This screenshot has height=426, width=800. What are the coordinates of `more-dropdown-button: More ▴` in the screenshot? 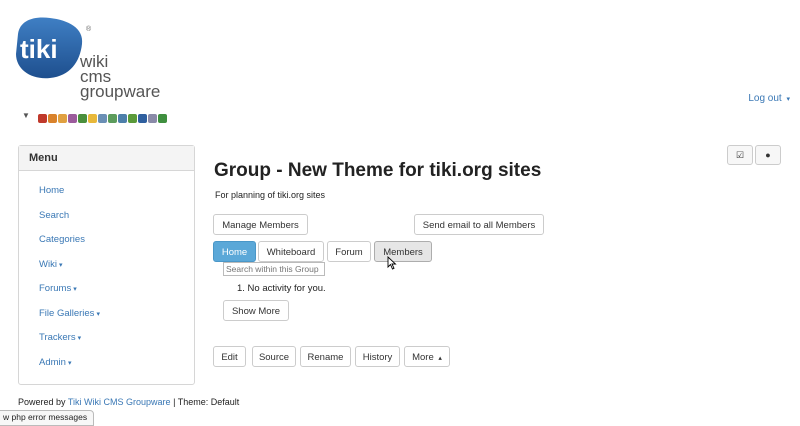 It's located at (427, 356).